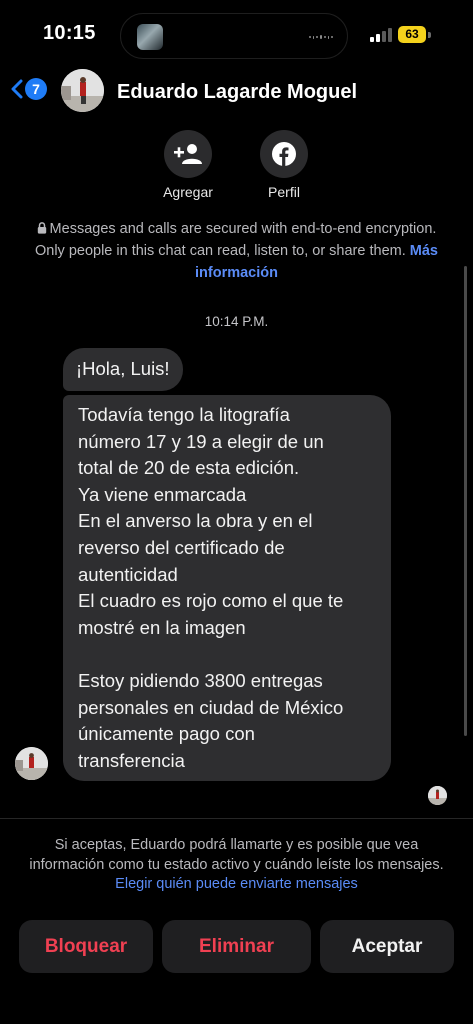  Describe the element at coordinates (41, 228) in the screenshot. I see `lock-icon` at that location.